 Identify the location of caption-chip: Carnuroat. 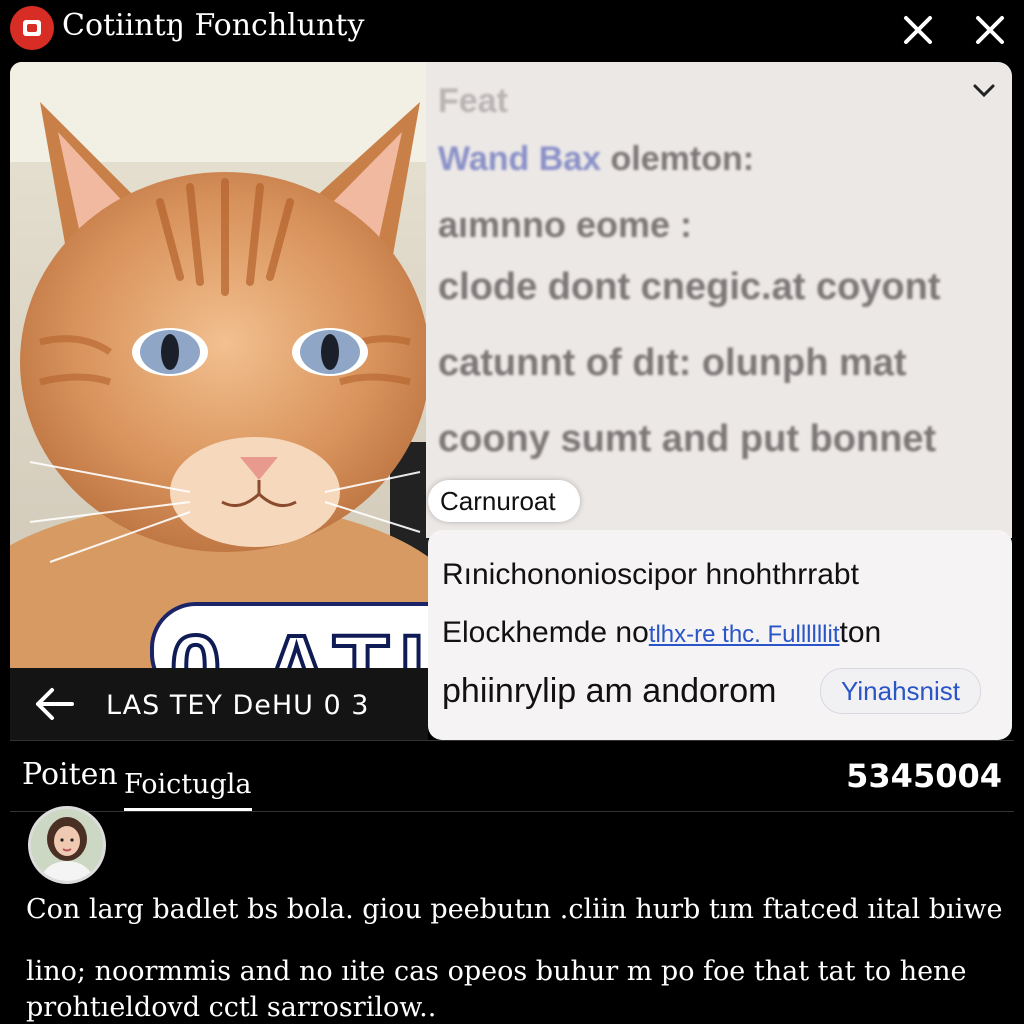
(504, 501).